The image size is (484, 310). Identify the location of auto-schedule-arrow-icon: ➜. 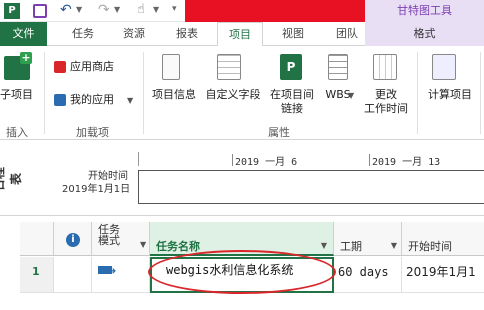
(112, 271).